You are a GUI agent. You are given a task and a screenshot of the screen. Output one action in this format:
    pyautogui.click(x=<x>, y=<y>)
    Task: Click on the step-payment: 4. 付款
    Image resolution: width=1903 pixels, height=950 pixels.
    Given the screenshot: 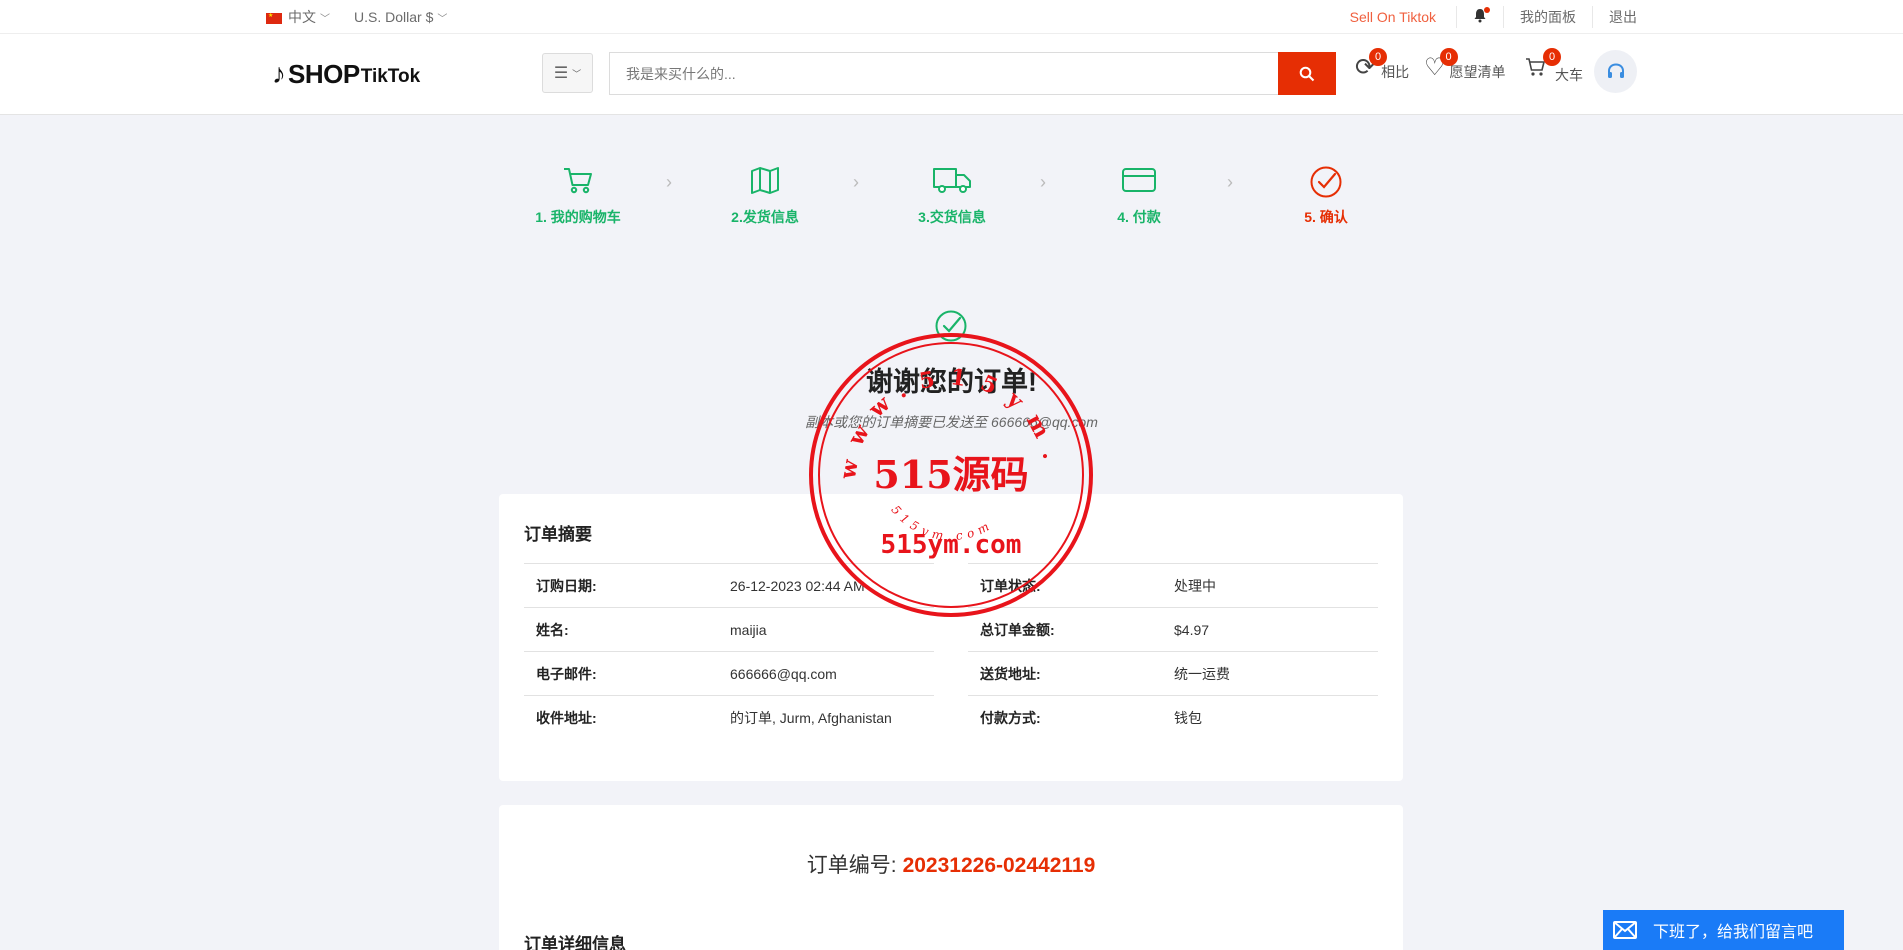 What is the action you would take?
    pyautogui.click(x=1139, y=196)
    